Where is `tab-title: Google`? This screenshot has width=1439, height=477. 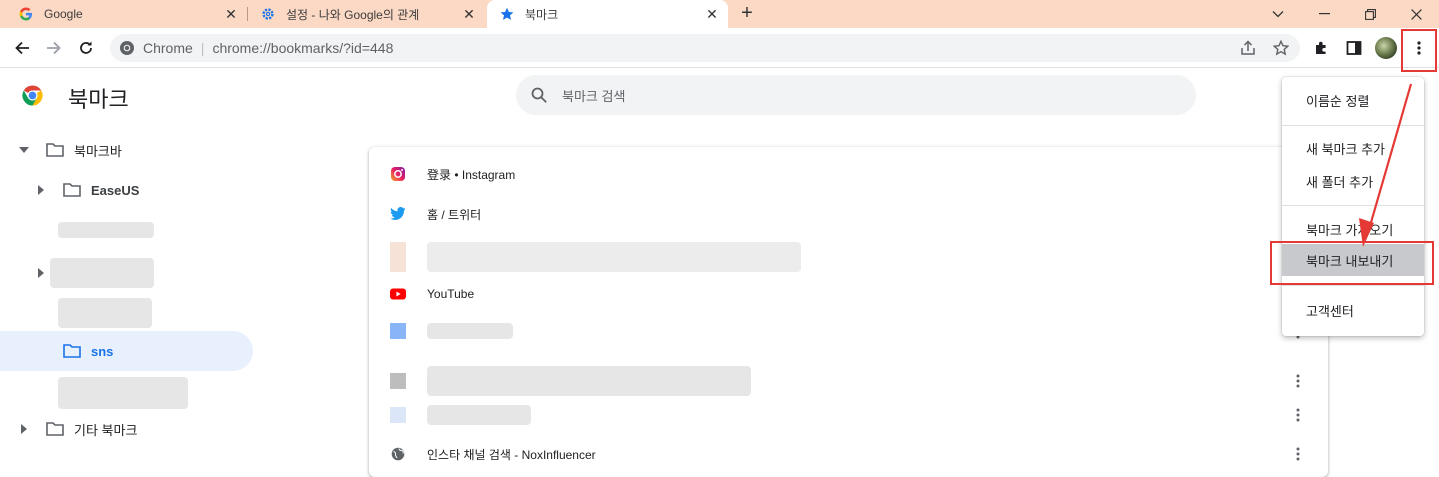 tab-title: Google is located at coordinates (63, 14).